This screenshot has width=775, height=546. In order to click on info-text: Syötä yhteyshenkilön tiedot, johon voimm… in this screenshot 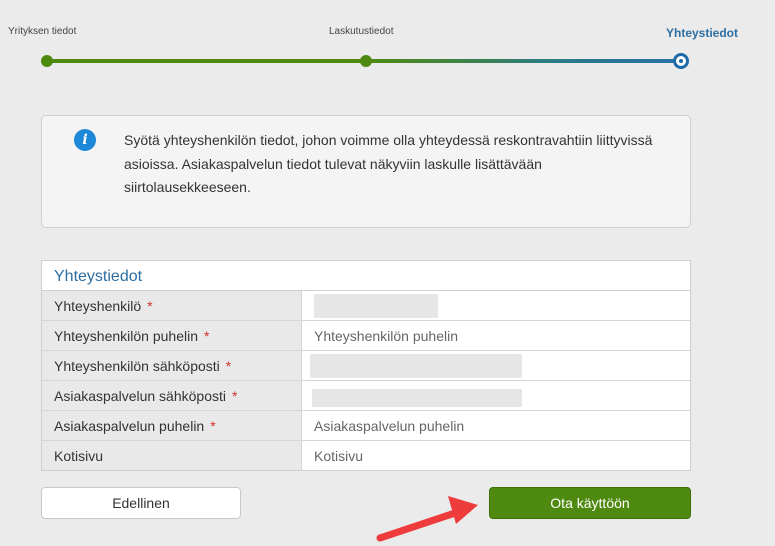, I will do `click(388, 163)`.